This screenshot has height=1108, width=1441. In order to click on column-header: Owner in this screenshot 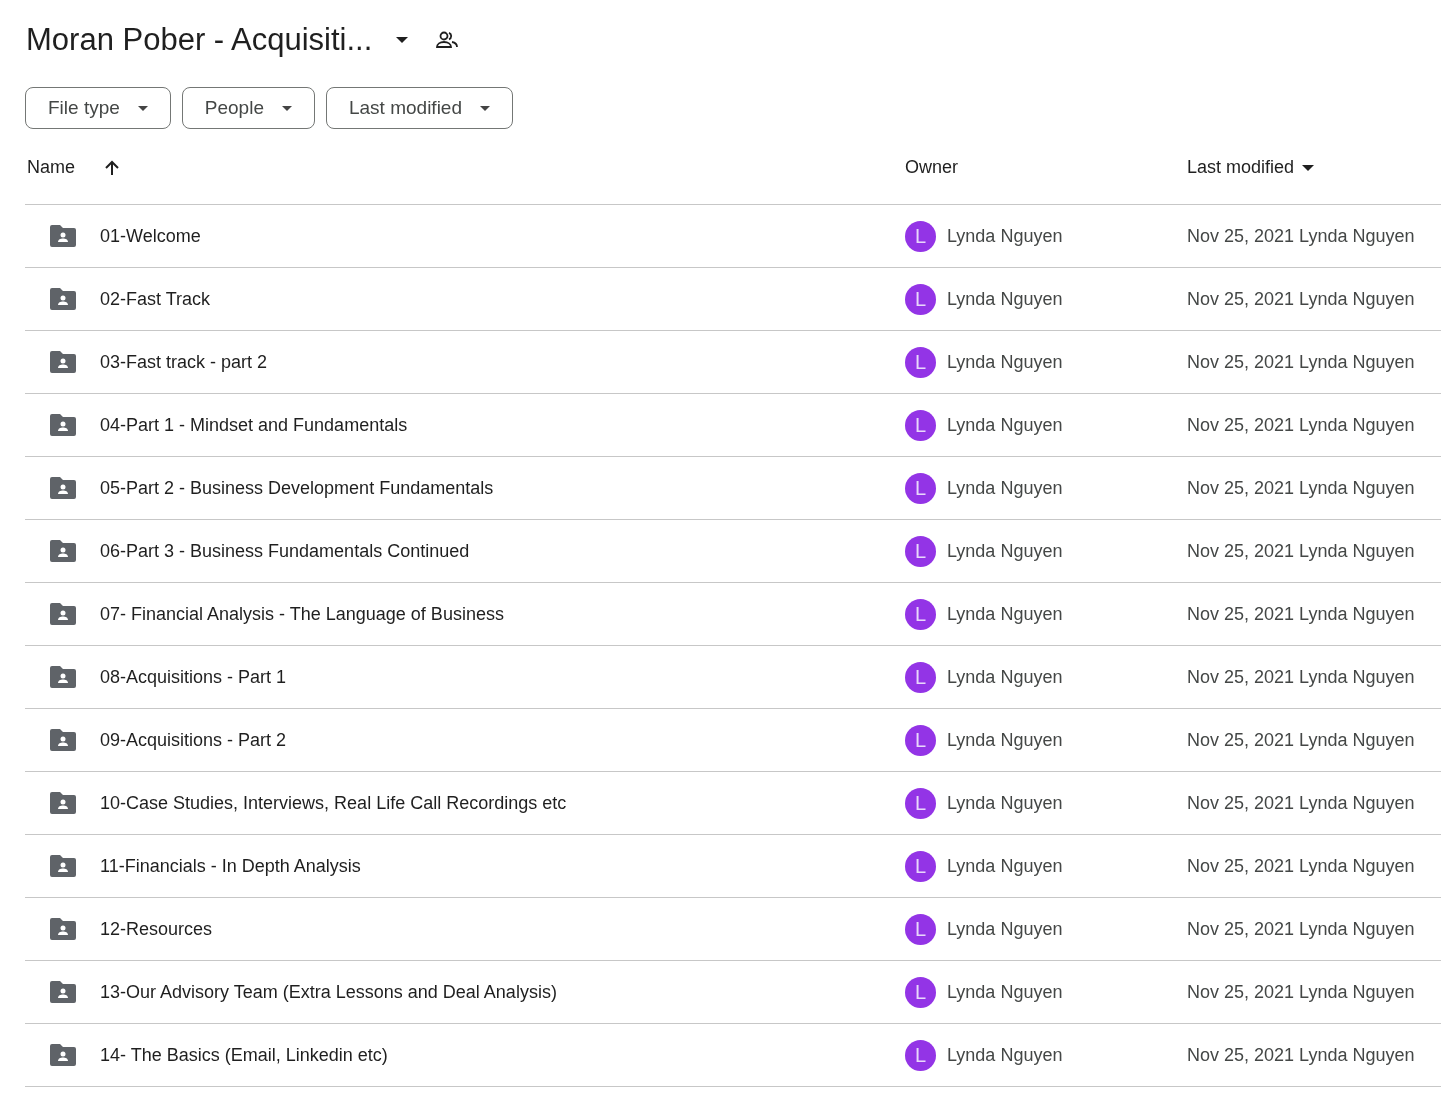, I will do `click(931, 167)`.